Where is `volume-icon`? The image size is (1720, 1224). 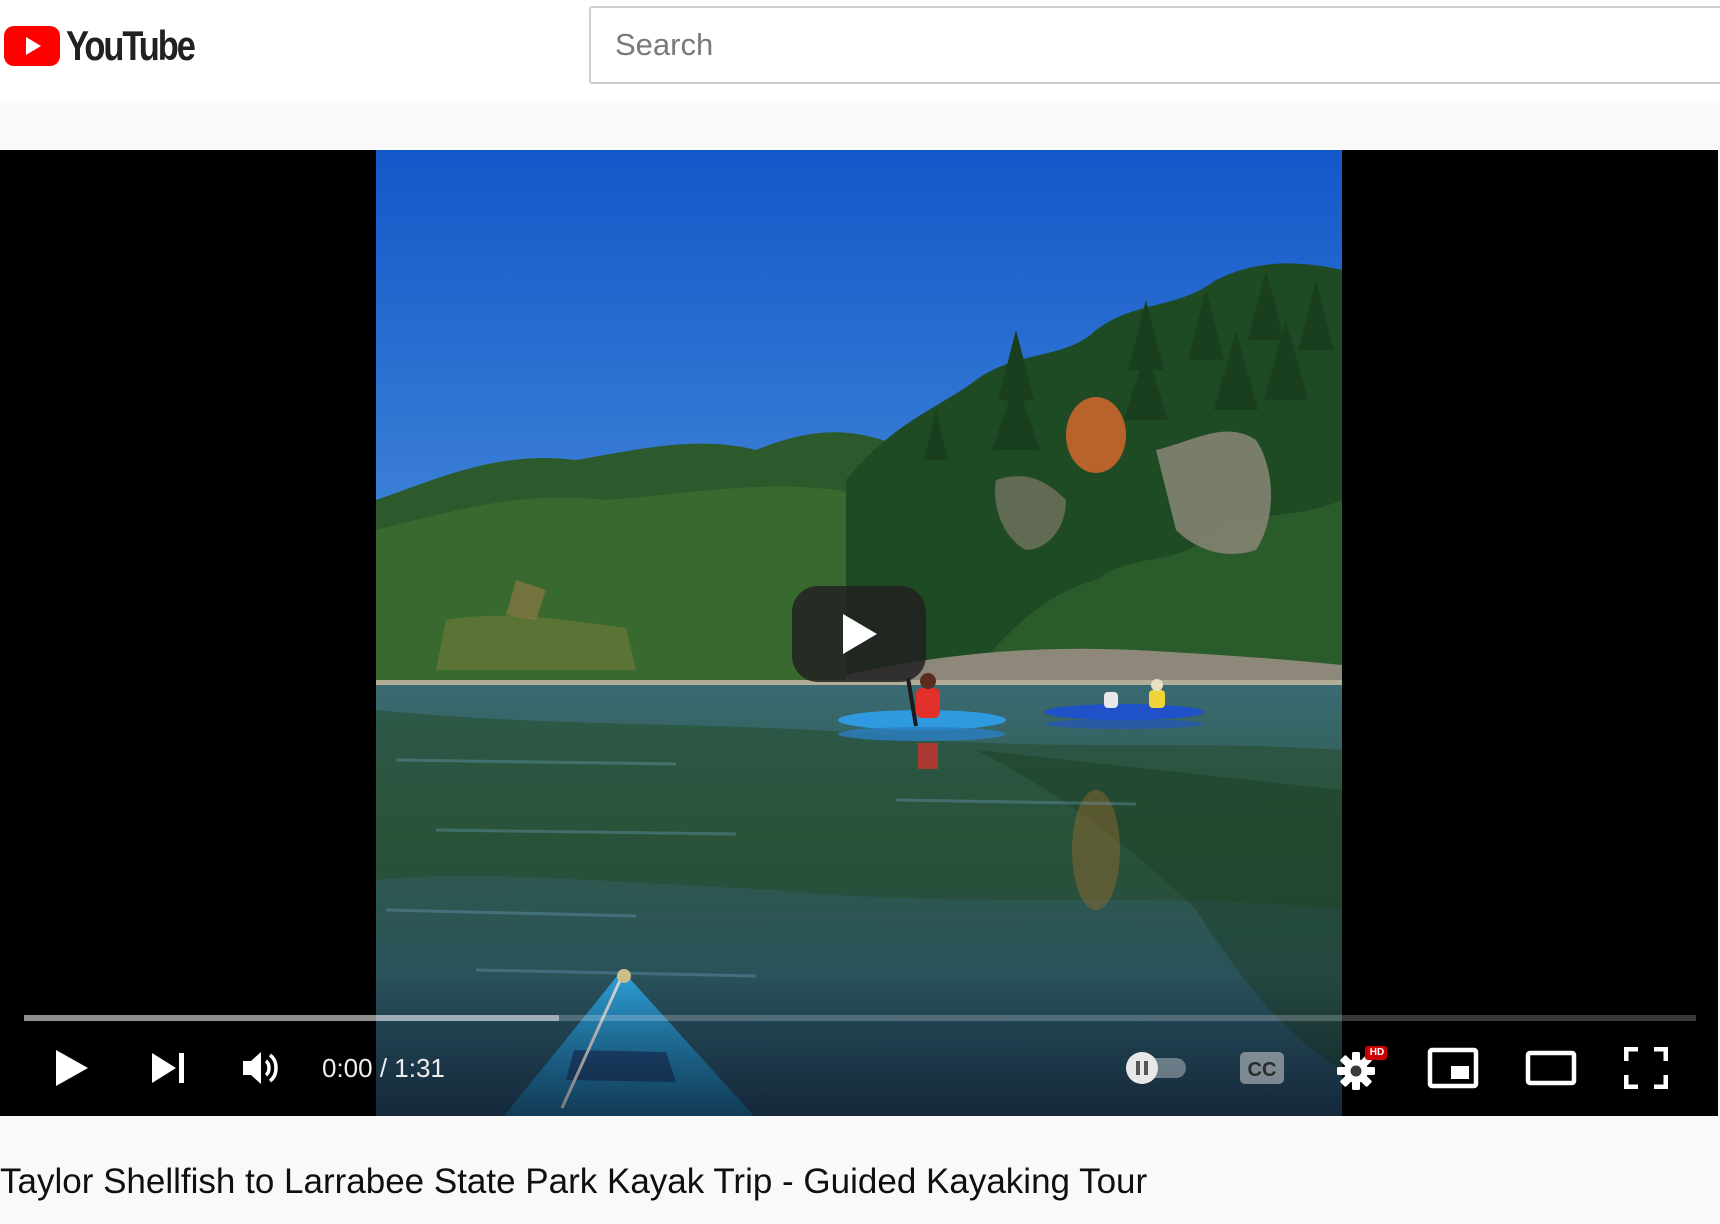
volume-icon is located at coordinates (260, 1068).